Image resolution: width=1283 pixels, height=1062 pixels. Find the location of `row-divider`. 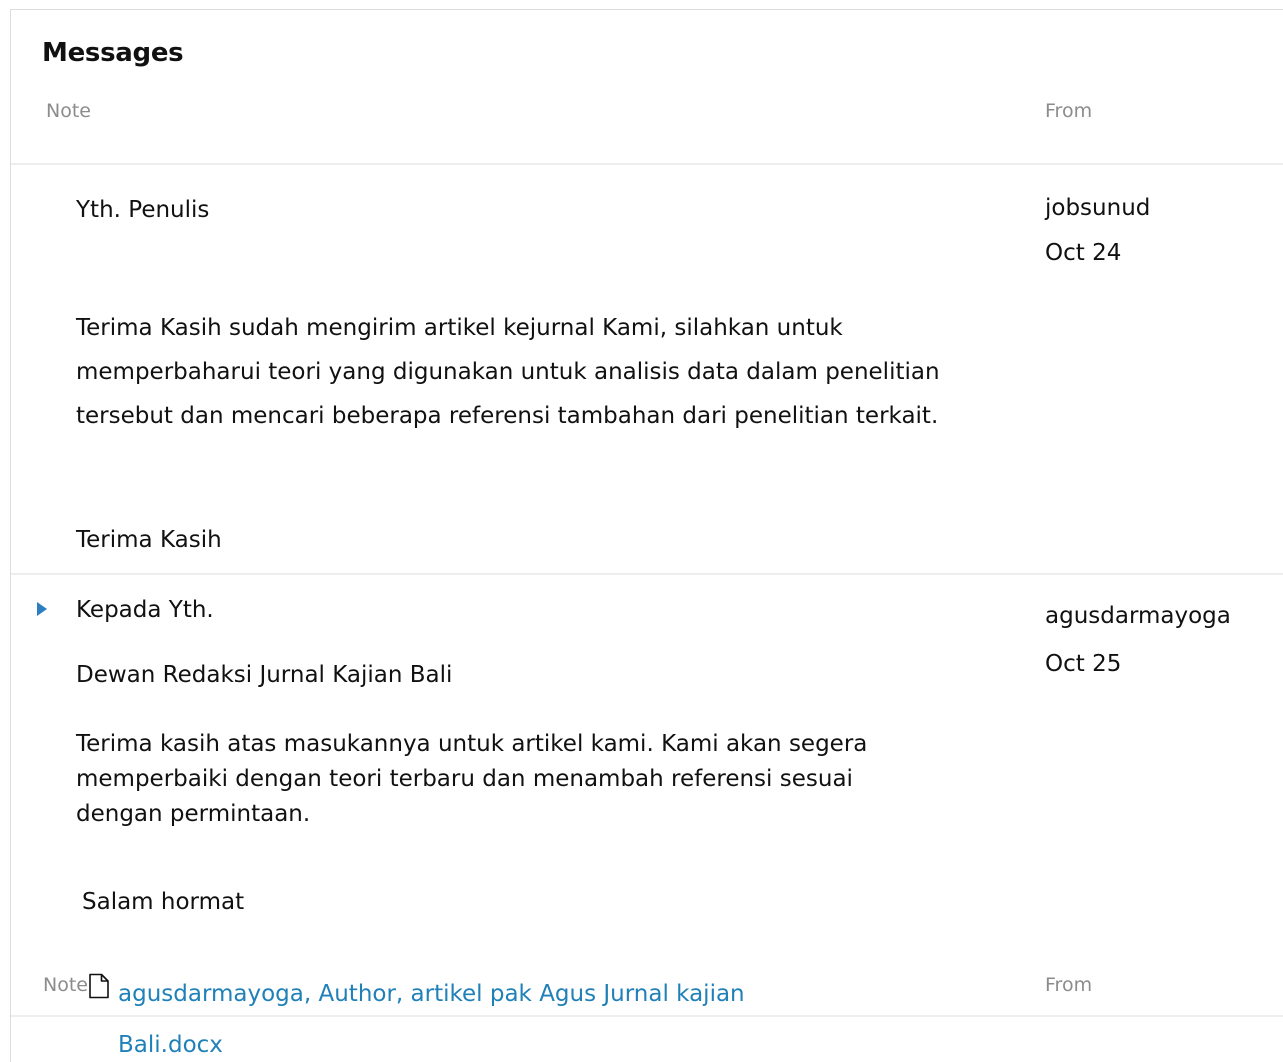

row-divider is located at coordinates (647, 574).